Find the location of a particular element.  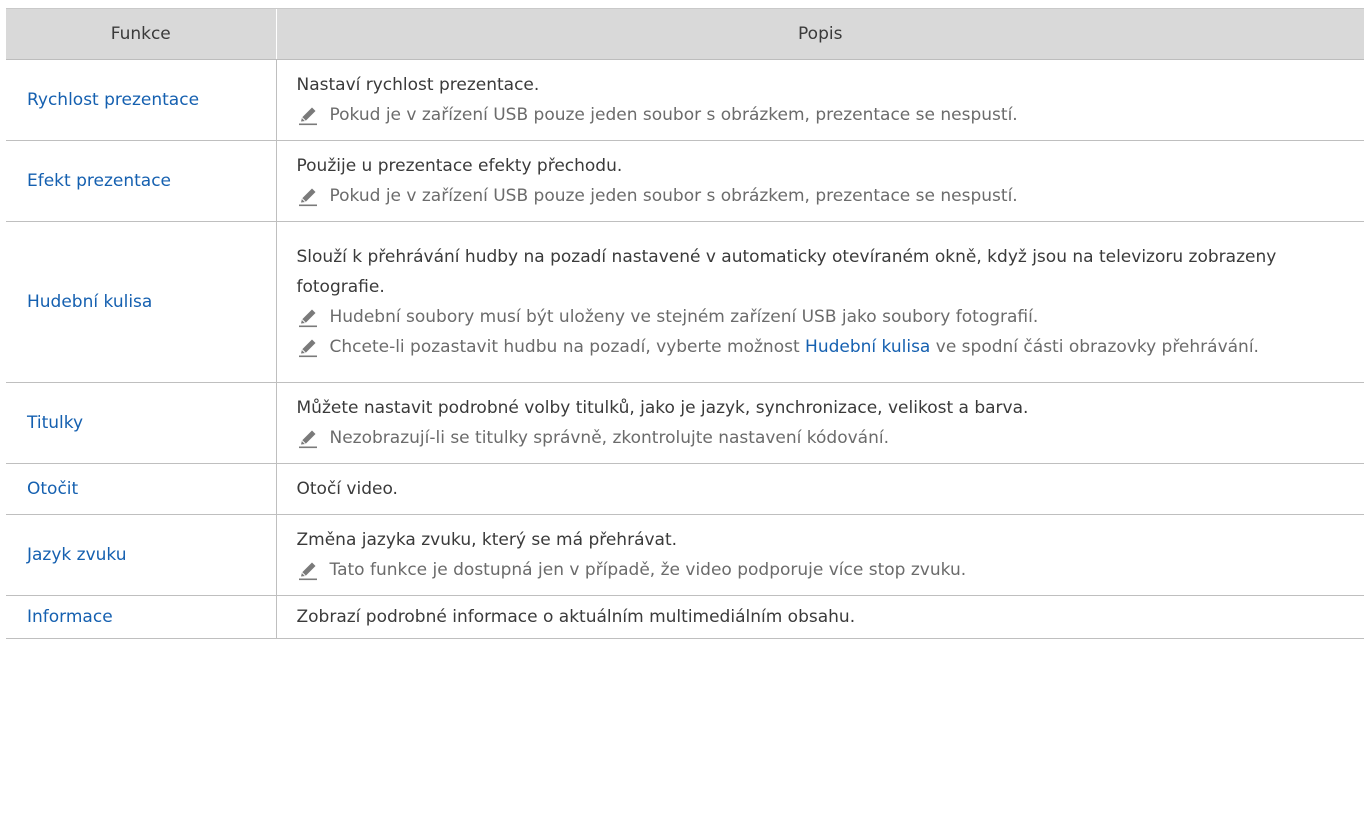

function-name: Hudební kulisa is located at coordinates (141, 302).